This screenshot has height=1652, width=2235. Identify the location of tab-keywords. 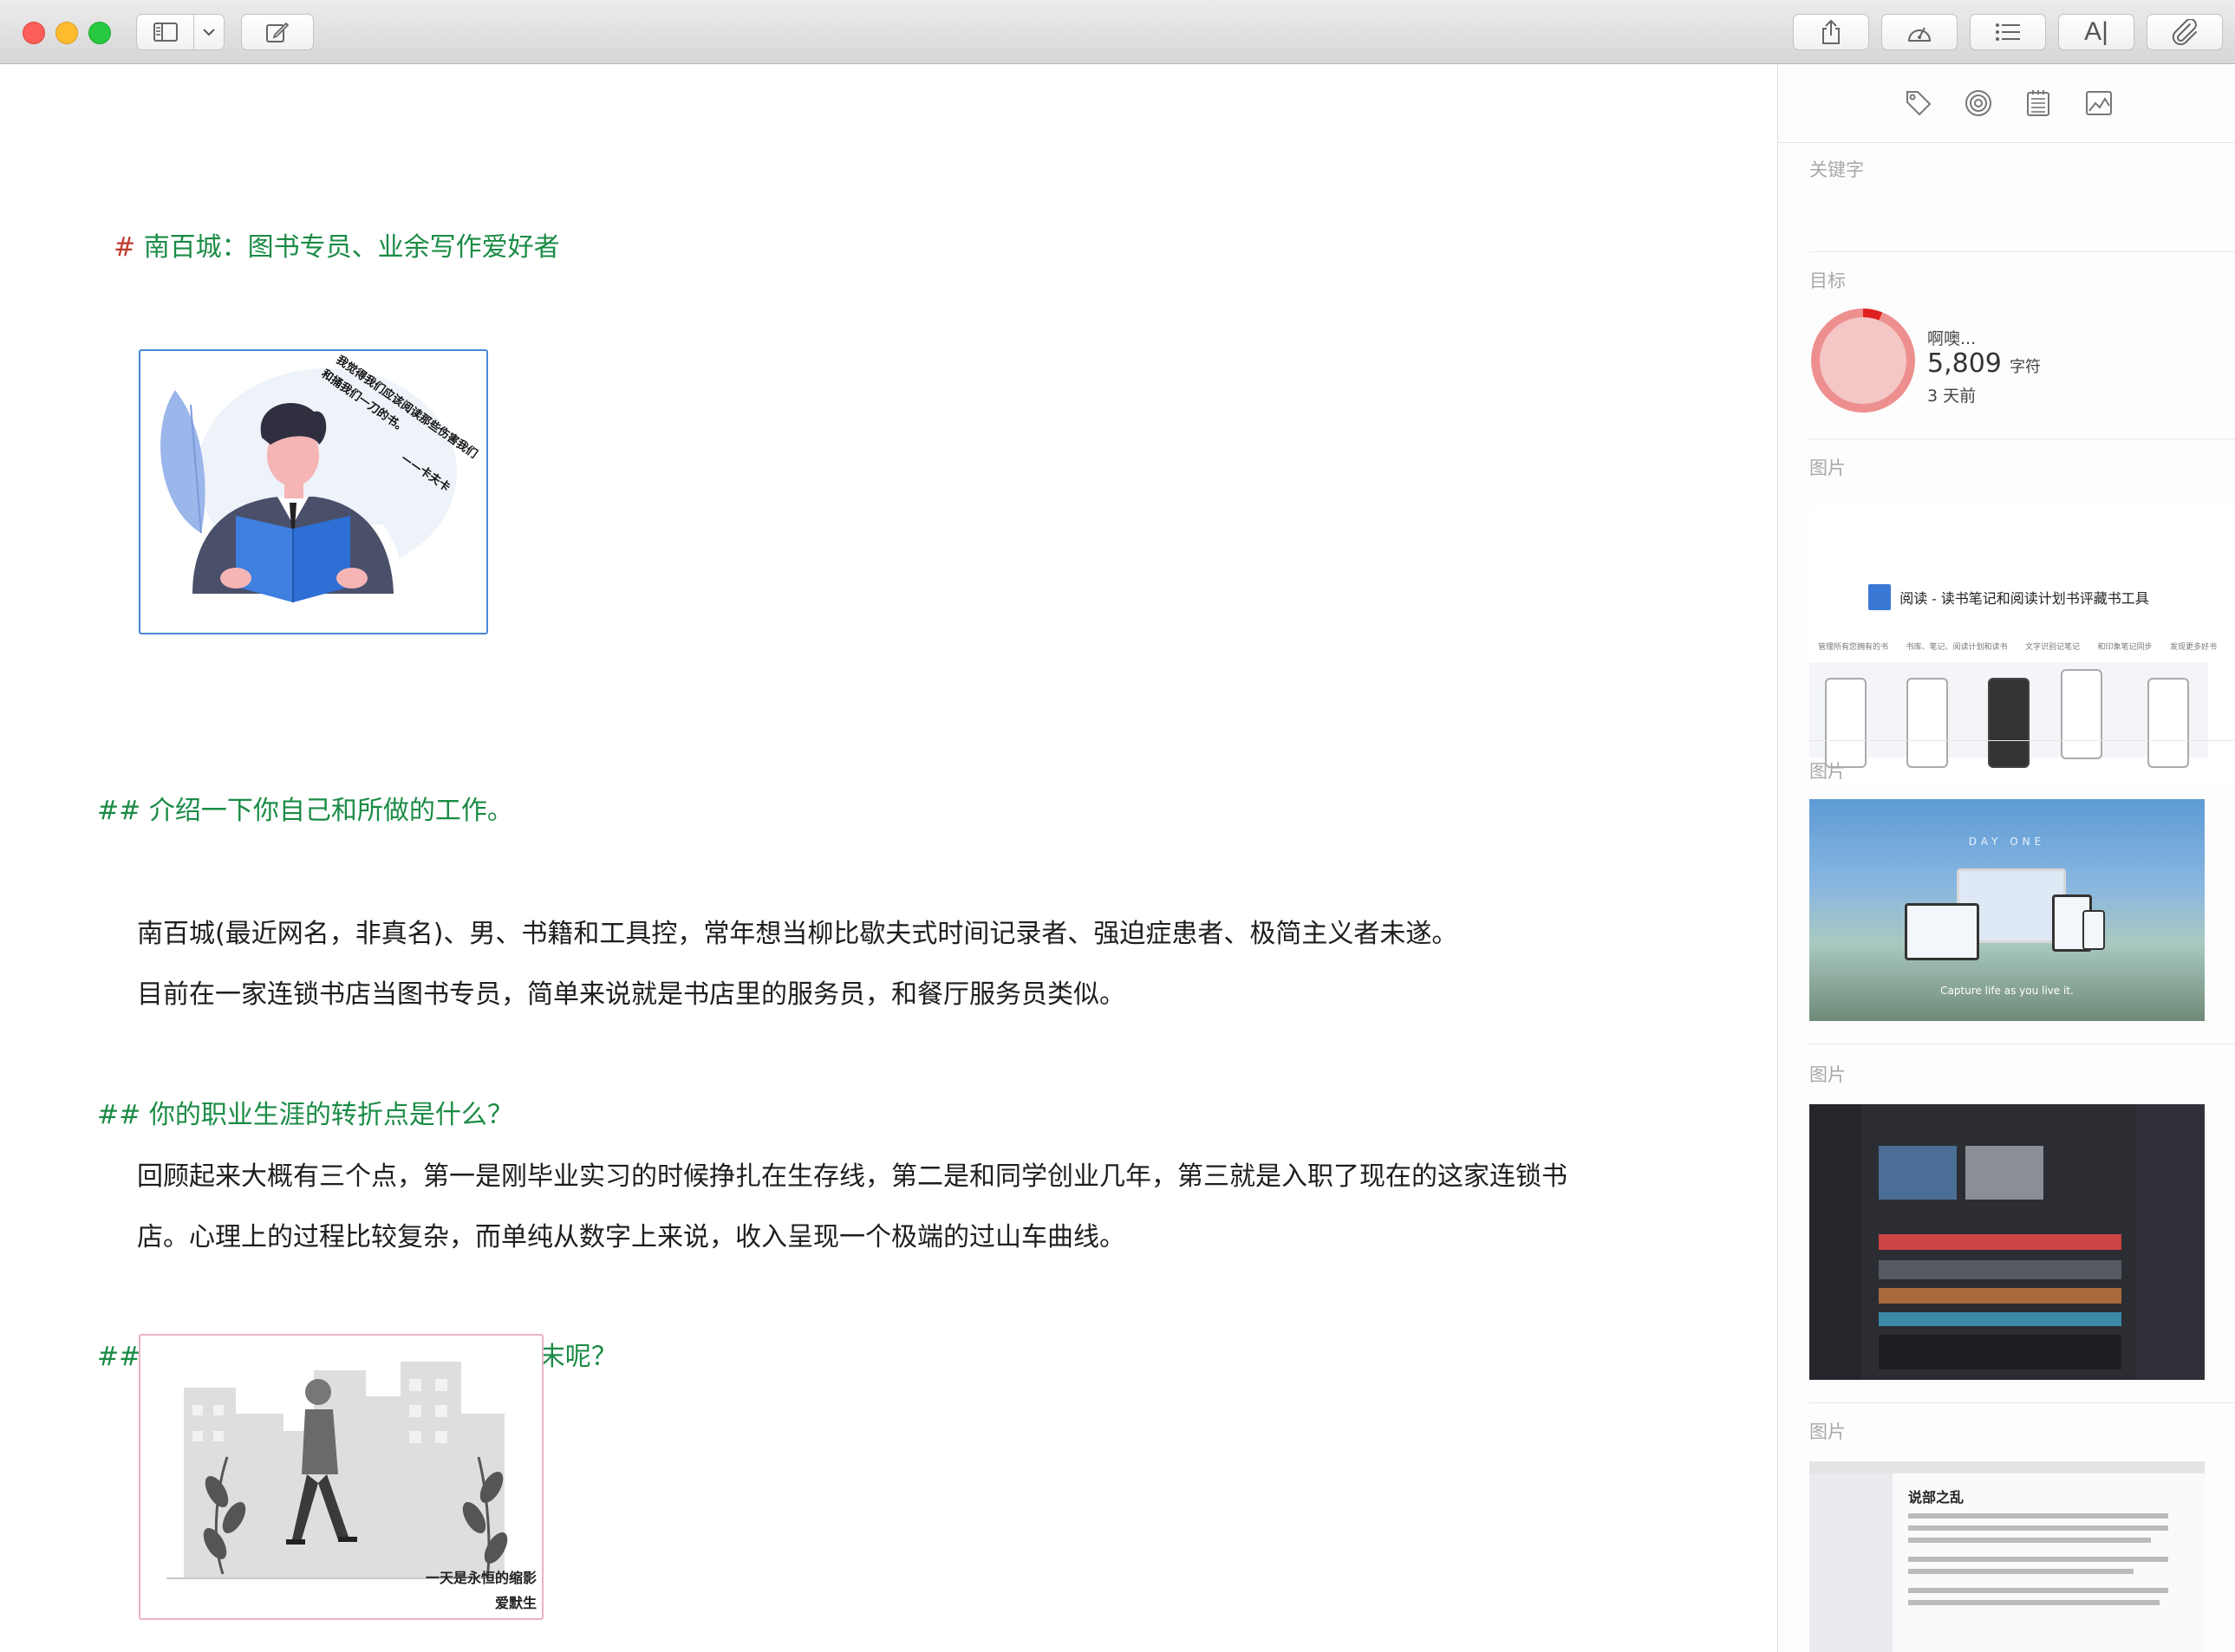
(1918, 103).